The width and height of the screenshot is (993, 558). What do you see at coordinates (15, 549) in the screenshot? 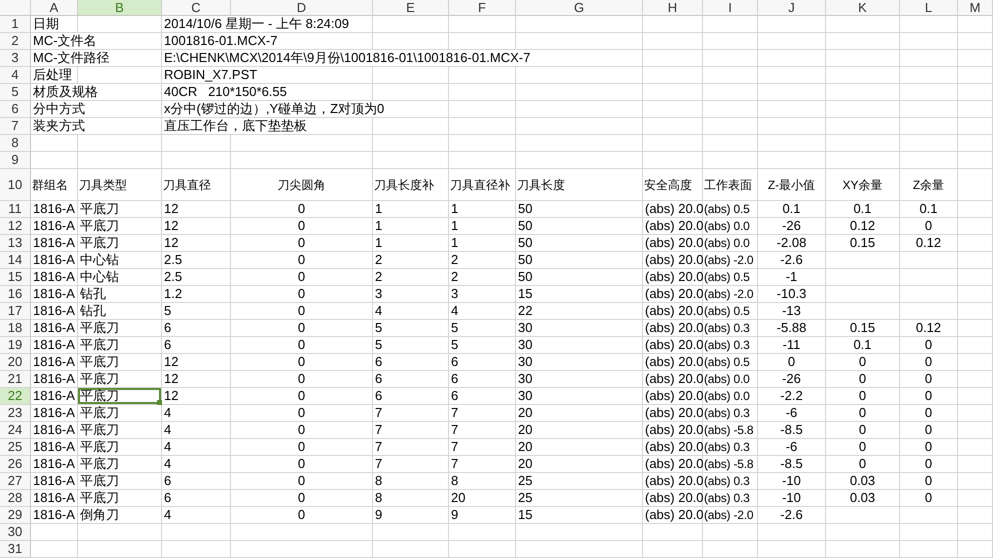
I see `row-header: 31` at bounding box center [15, 549].